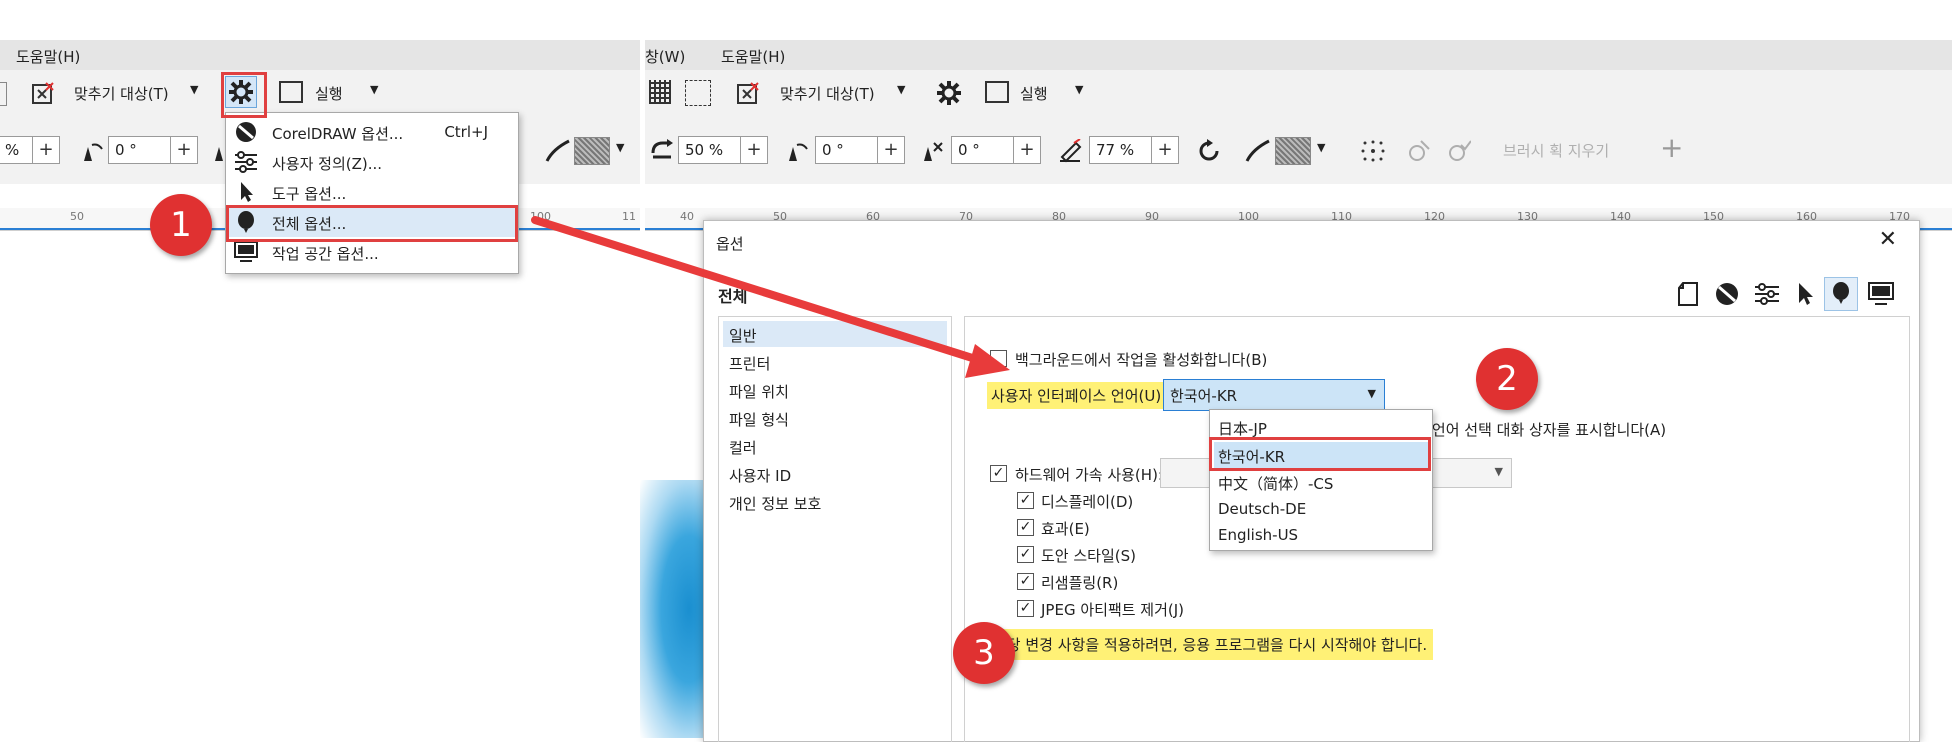 This screenshot has width=1952, height=742. What do you see at coordinates (987, 361) in the screenshot?
I see `arrow-head` at bounding box center [987, 361].